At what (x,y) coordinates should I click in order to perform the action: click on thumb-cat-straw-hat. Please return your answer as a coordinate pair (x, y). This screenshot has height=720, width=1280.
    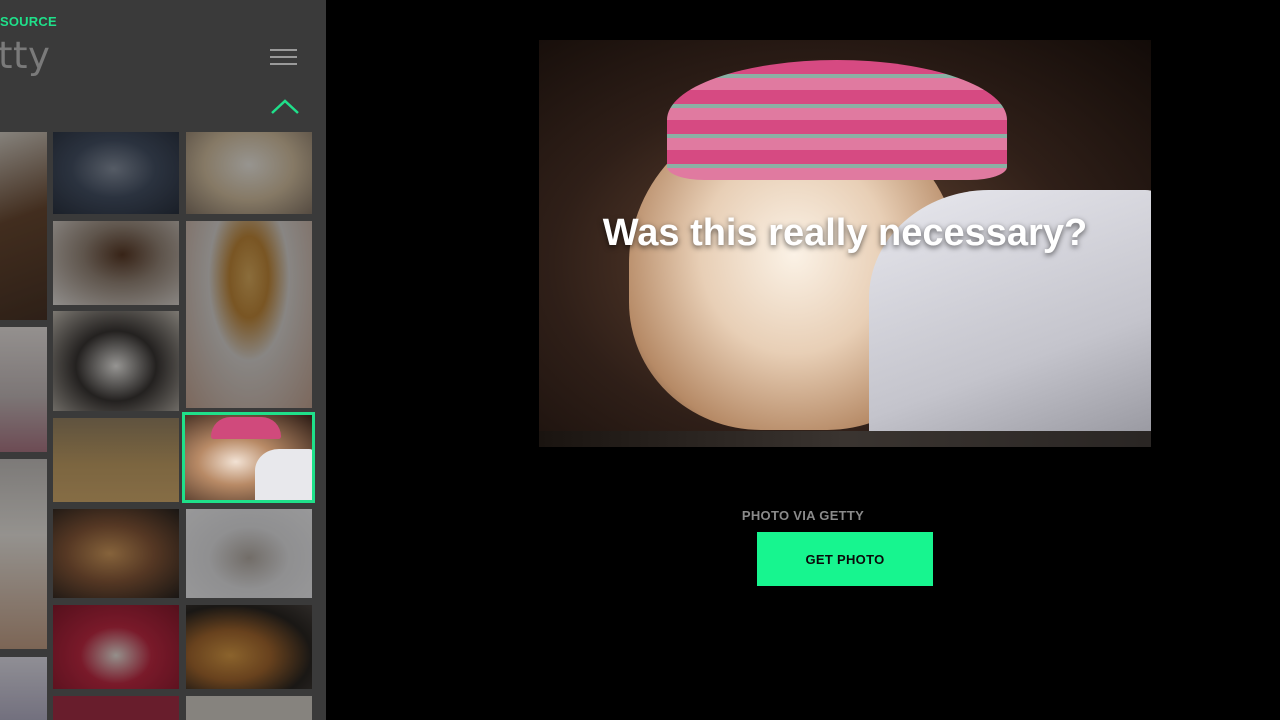
    Looking at the image, I should click on (116, 460).